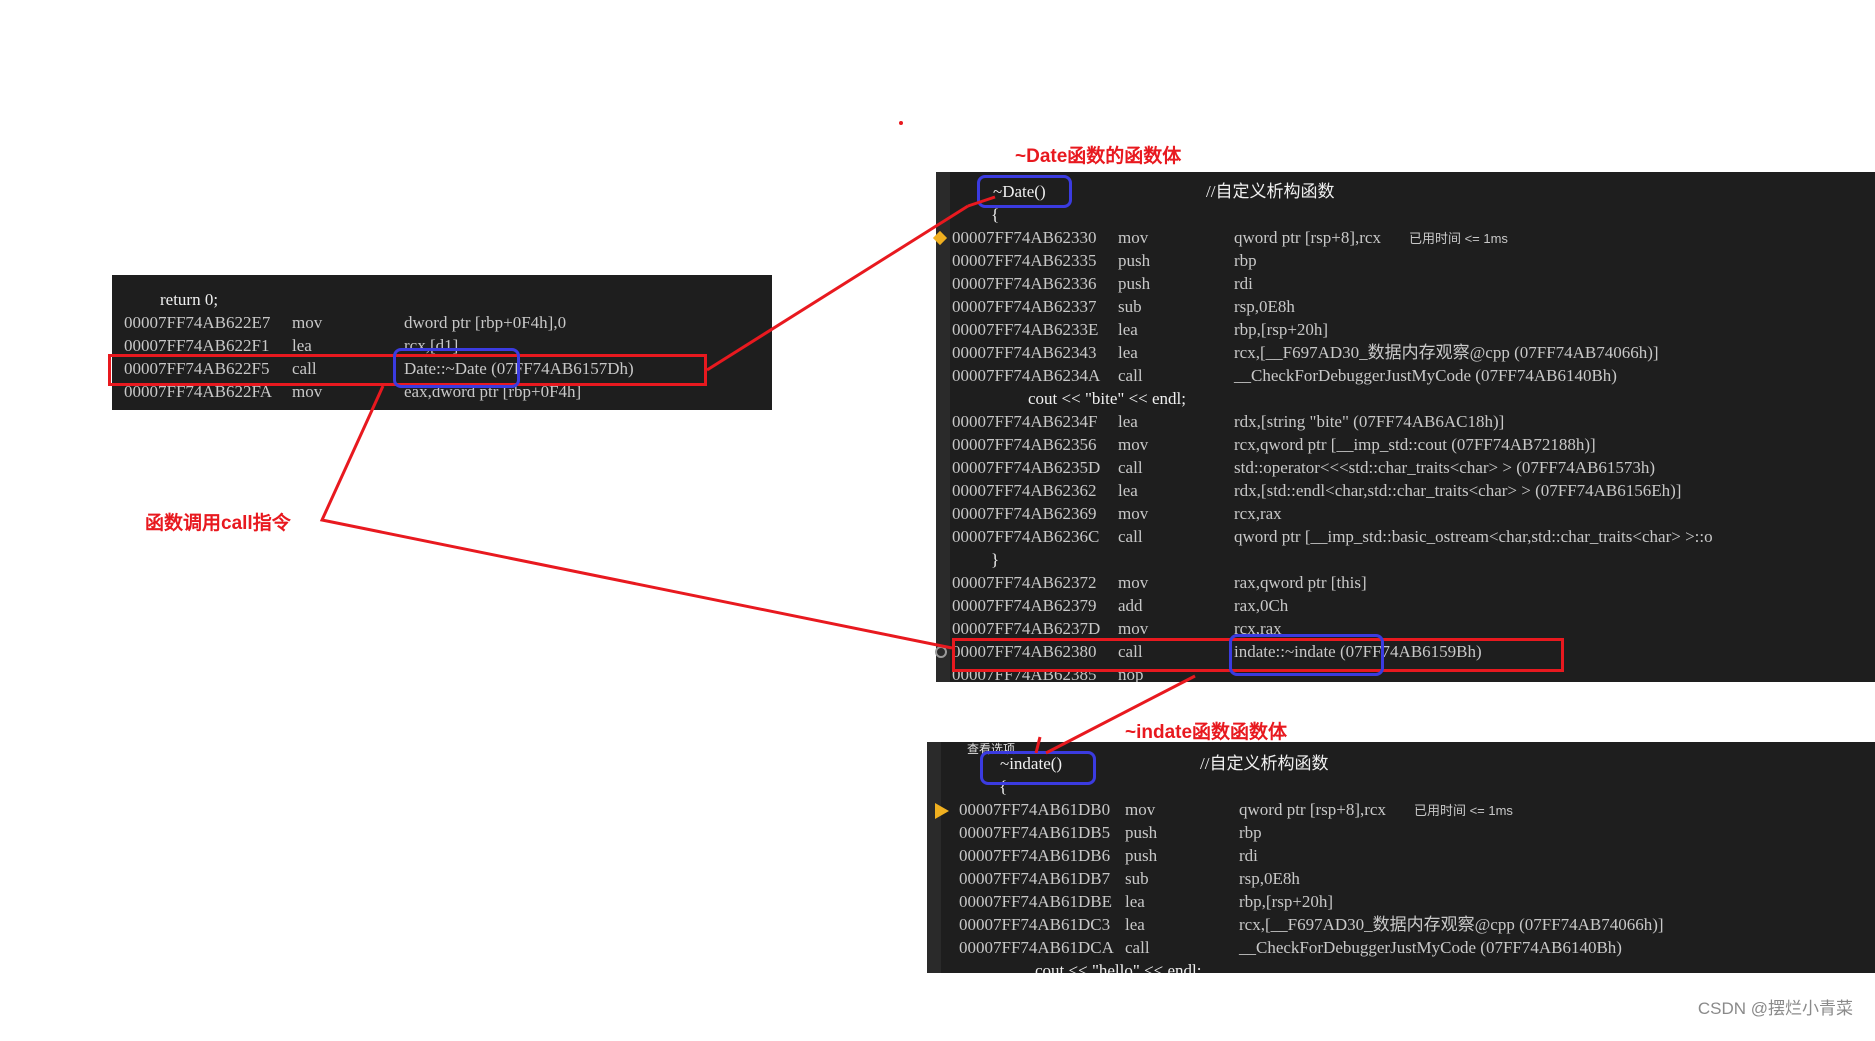 The height and width of the screenshot is (1041, 1875). What do you see at coordinates (837, 288) in the screenshot?
I see `arrow-to-date-body` at bounding box center [837, 288].